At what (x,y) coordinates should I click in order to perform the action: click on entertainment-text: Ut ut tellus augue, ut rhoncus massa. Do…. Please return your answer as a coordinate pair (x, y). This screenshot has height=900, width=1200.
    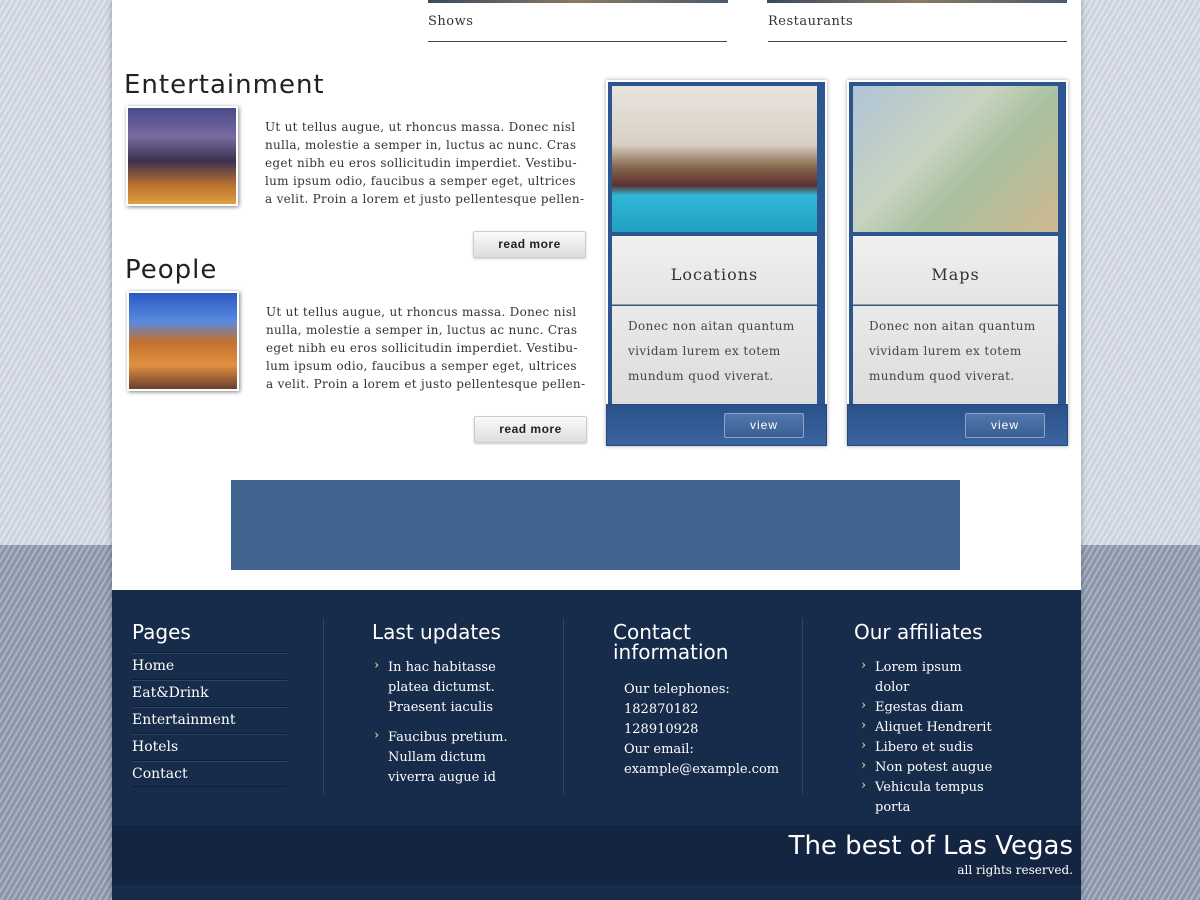
    Looking at the image, I should click on (425, 163).